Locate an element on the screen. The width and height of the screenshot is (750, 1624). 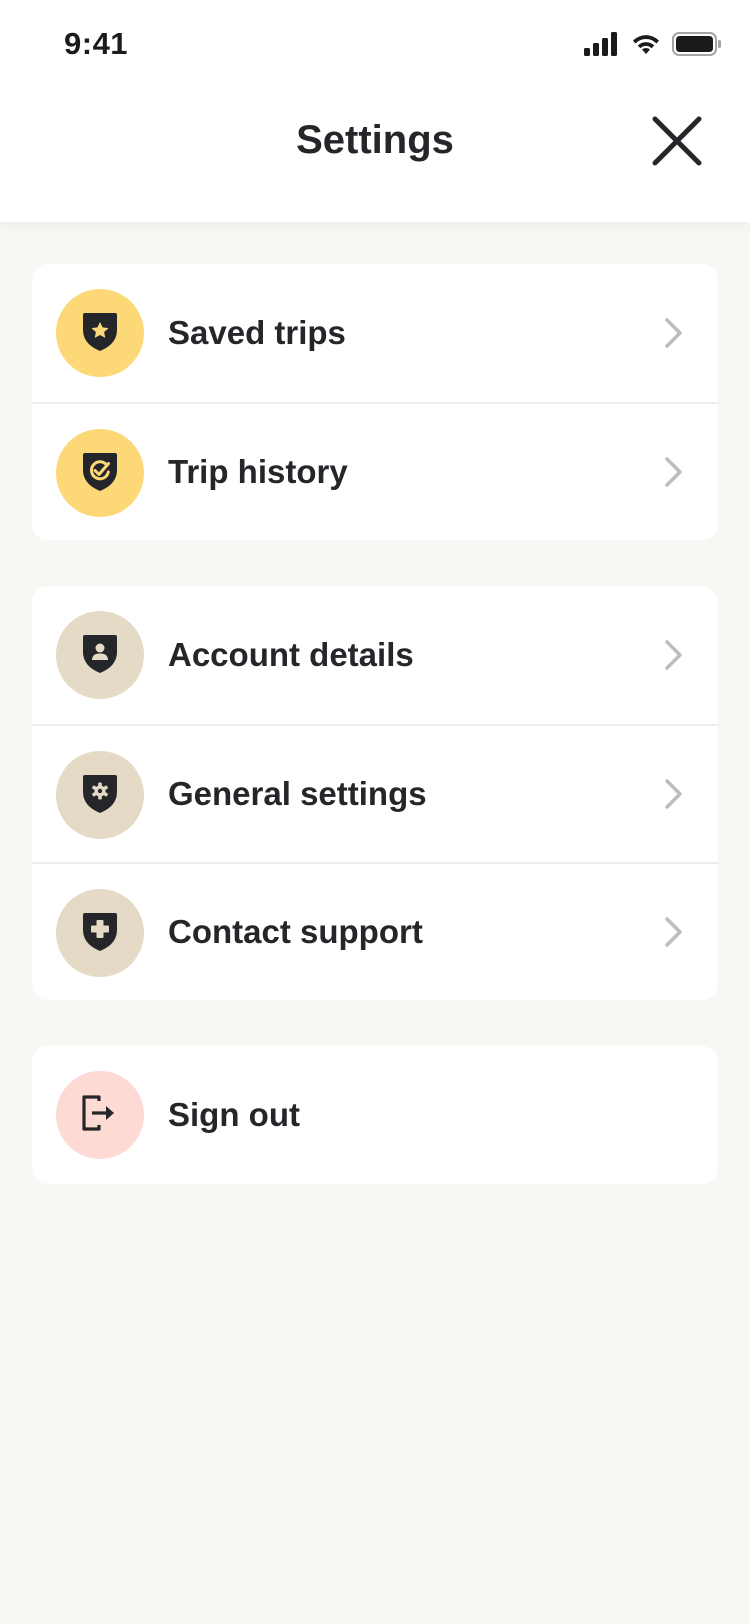
shield-plus-icon is located at coordinates (100, 933).